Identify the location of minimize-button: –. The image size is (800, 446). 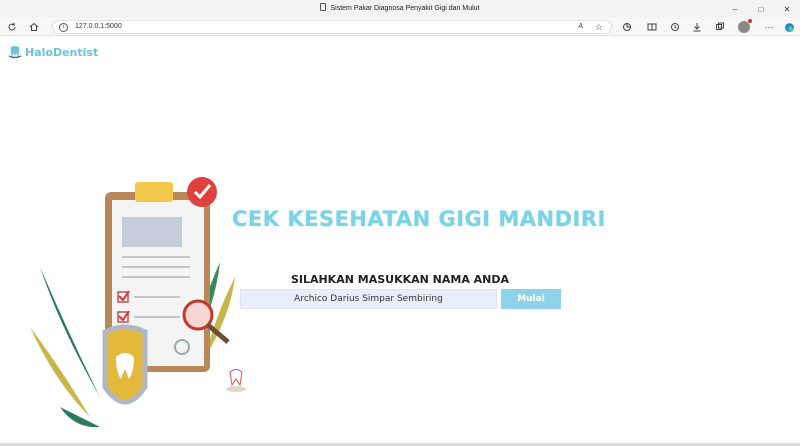
(735, 9).